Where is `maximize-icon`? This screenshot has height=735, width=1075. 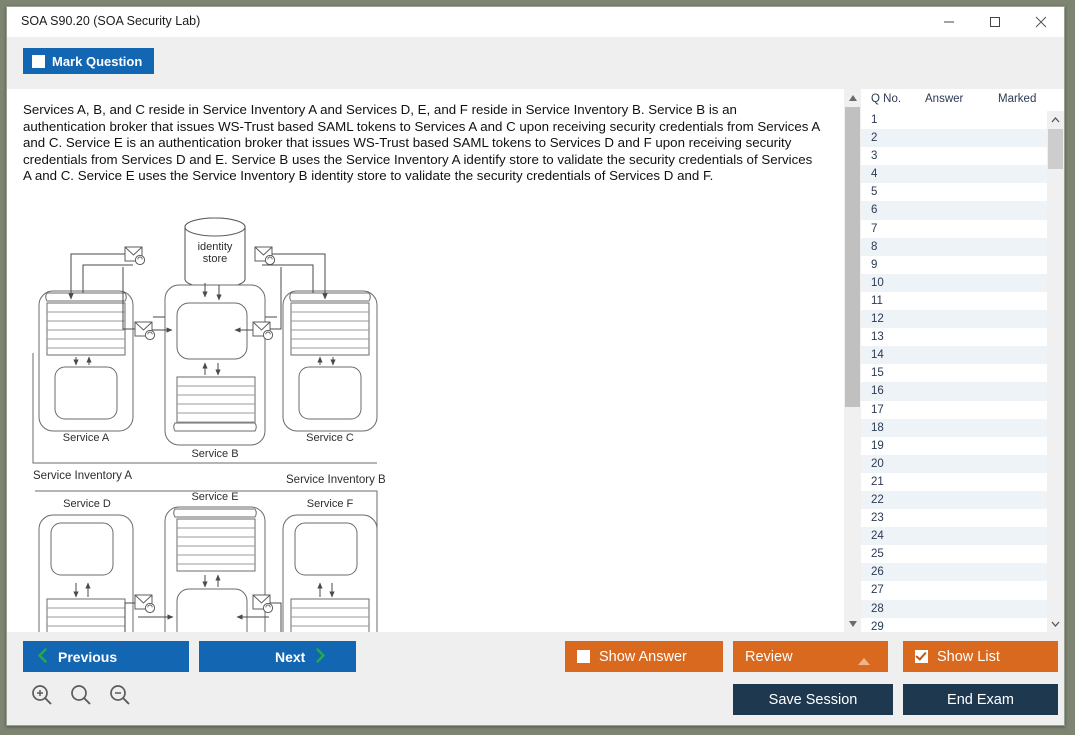
maximize-icon is located at coordinates (995, 22).